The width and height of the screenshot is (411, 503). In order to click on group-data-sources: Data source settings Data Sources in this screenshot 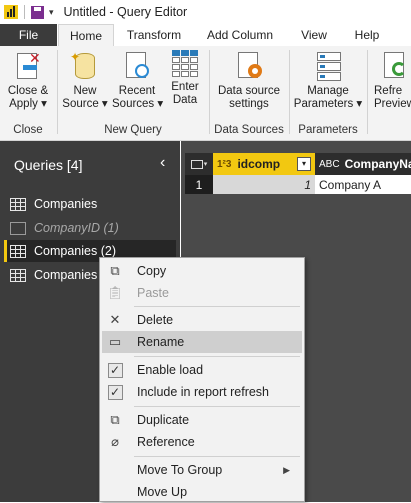, I will do `click(249, 93)`.